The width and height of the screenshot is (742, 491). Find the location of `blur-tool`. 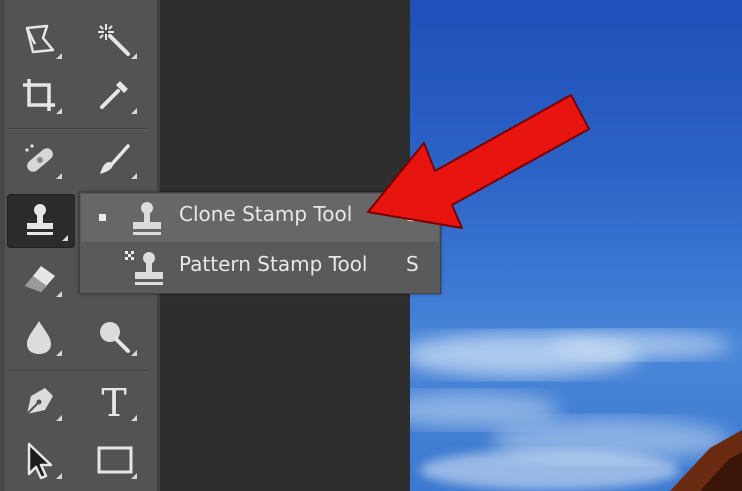

blur-tool is located at coordinates (39, 337).